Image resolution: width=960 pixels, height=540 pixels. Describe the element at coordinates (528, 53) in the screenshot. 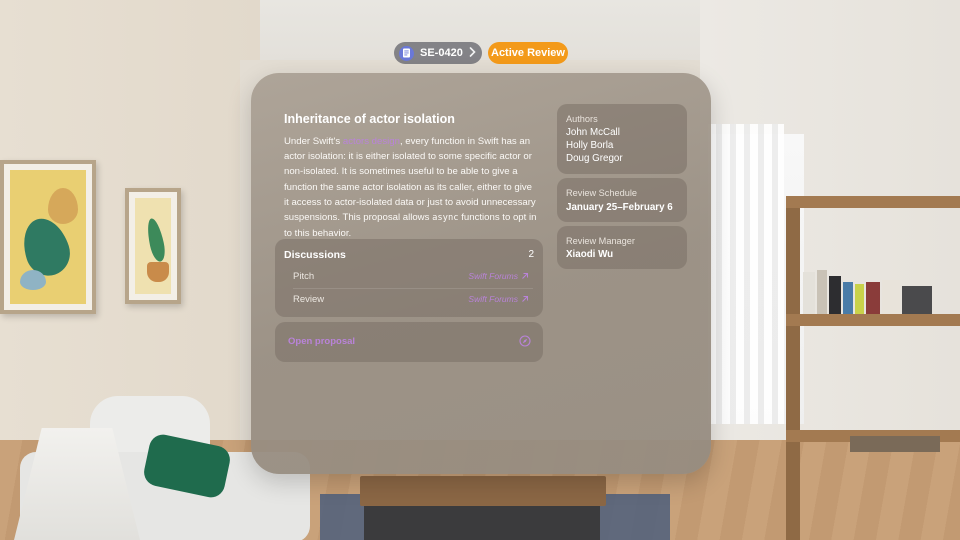

I see `status-badge: Active Review` at that location.